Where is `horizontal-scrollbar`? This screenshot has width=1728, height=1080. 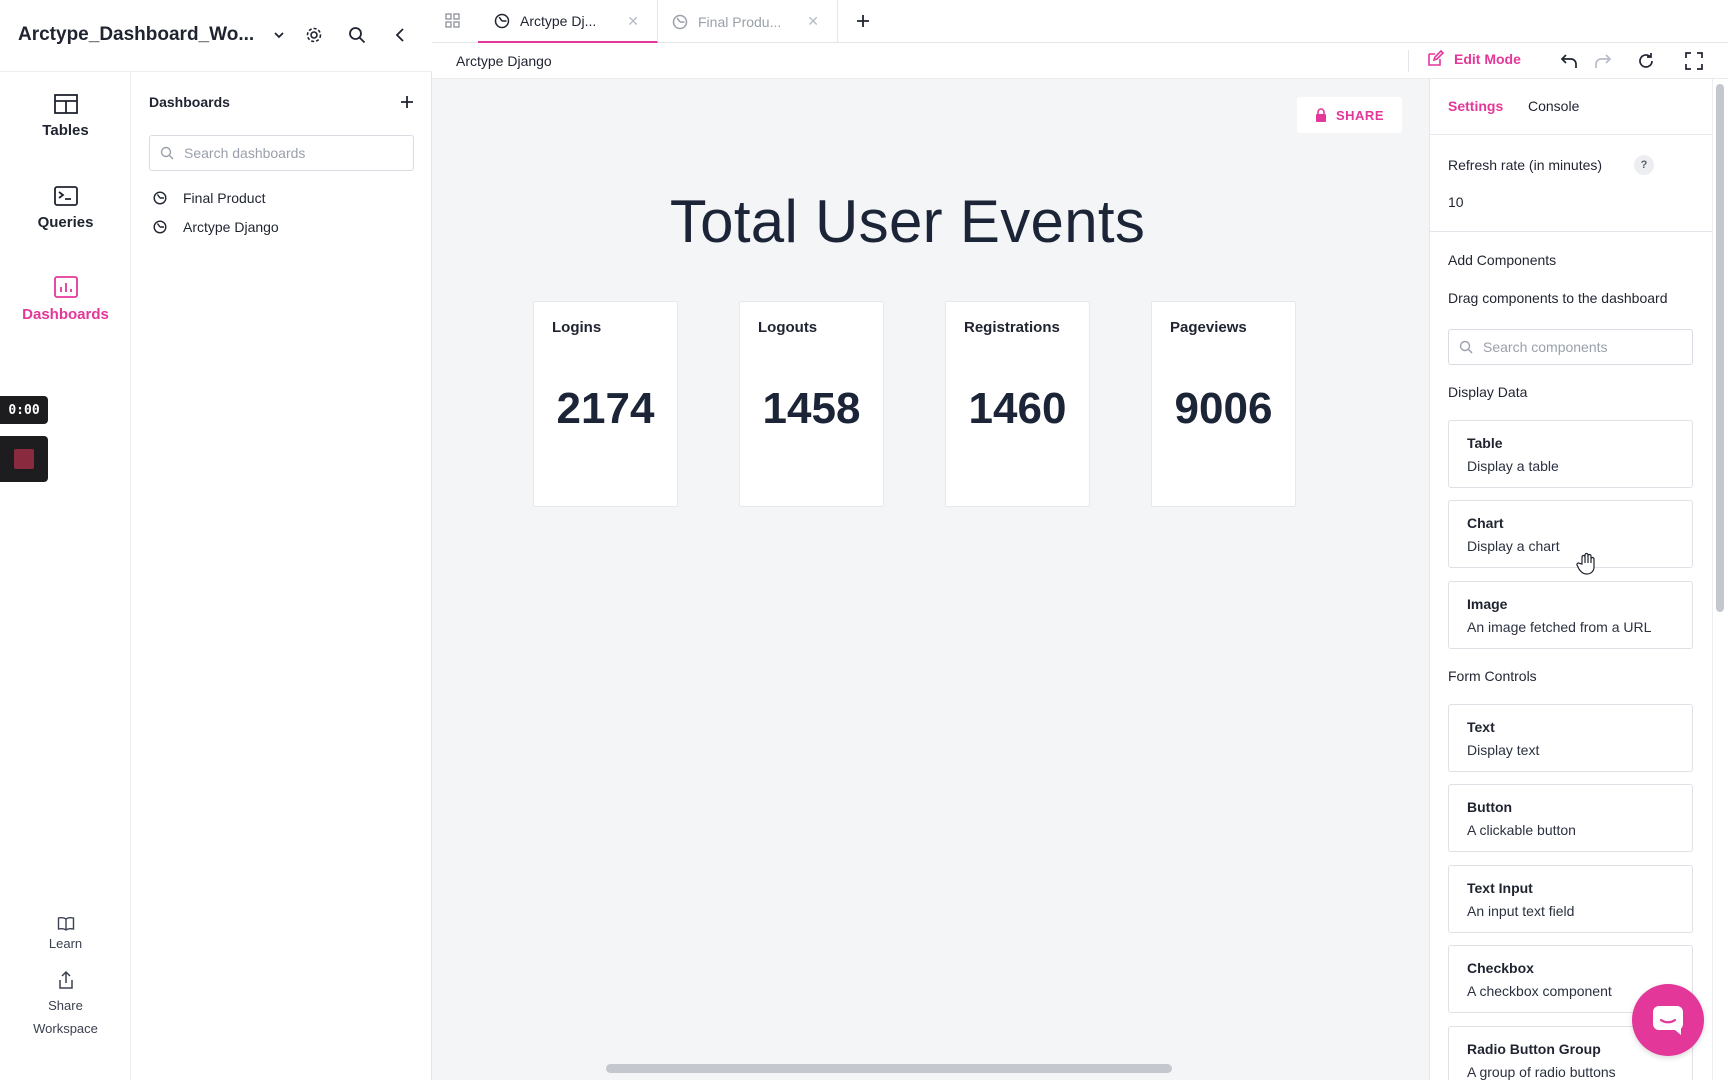 horizontal-scrollbar is located at coordinates (889, 1068).